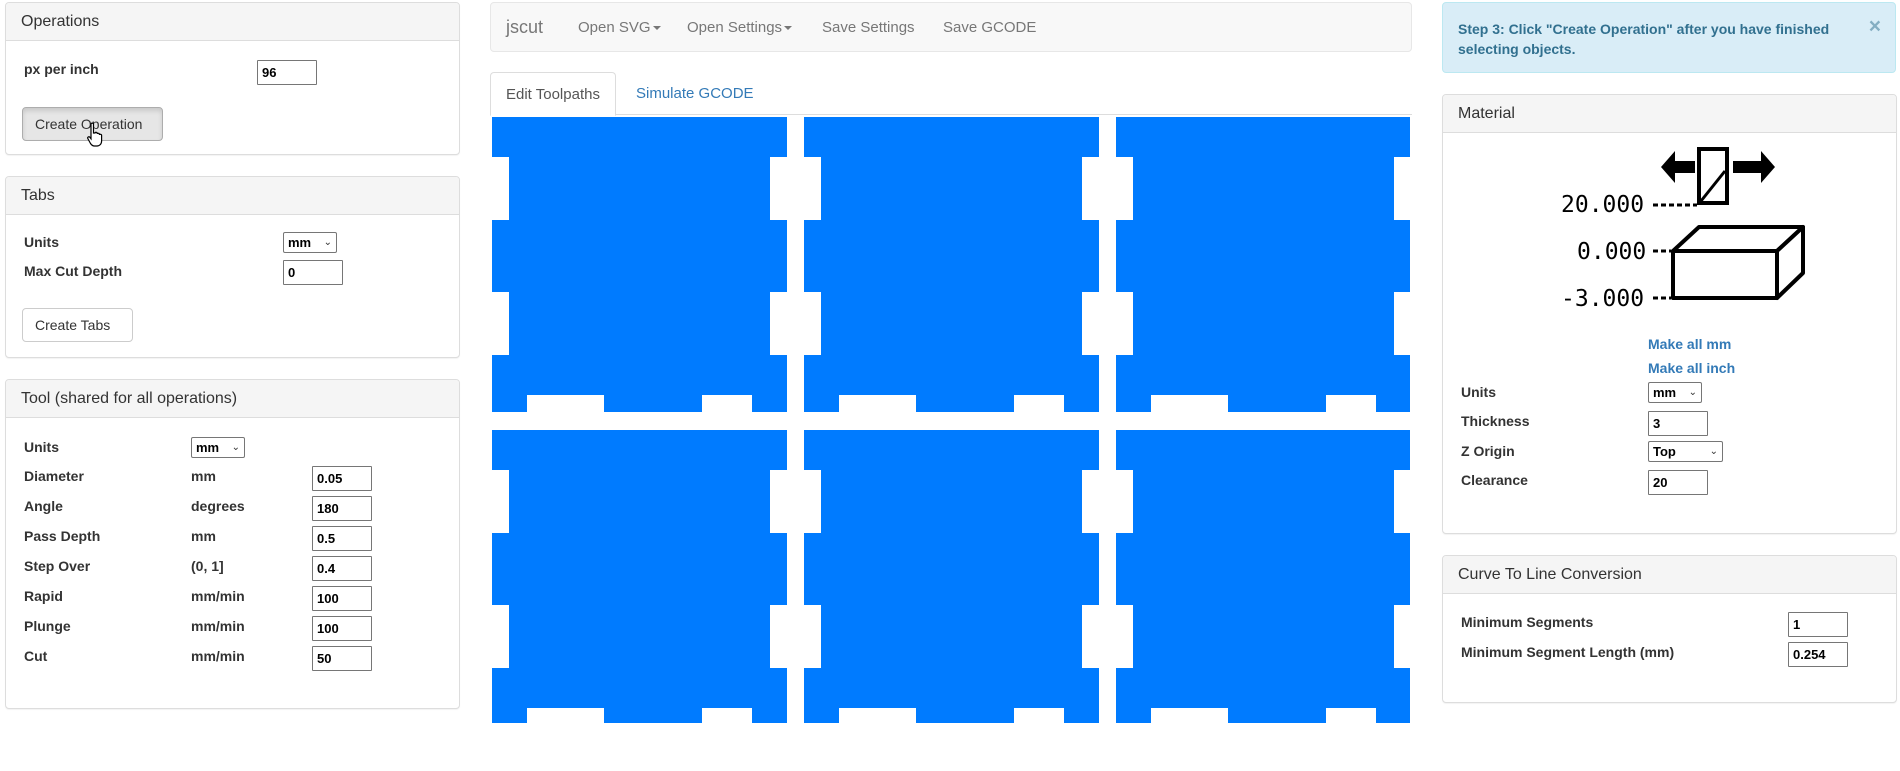 This screenshot has height=771, width=1900. Describe the element at coordinates (73, 271) in the screenshot. I see `max-cut-depth-label: Max Cut Depth` at that location.